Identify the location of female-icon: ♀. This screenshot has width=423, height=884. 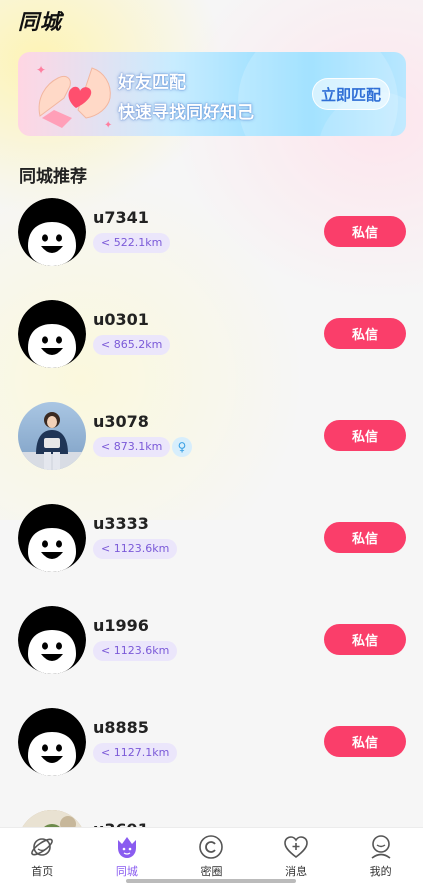
(182, 447).